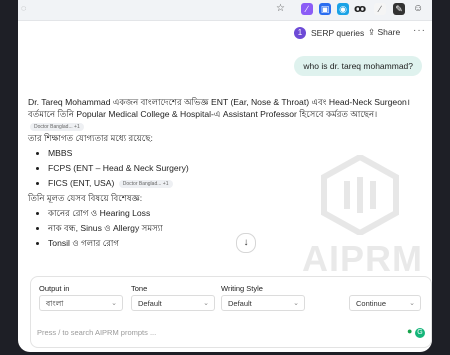  What do you see at coordinates (81, 303) in the screenshot?
I see `output-language-select: বাংলা ⌄` at bounding box center [81, 303].